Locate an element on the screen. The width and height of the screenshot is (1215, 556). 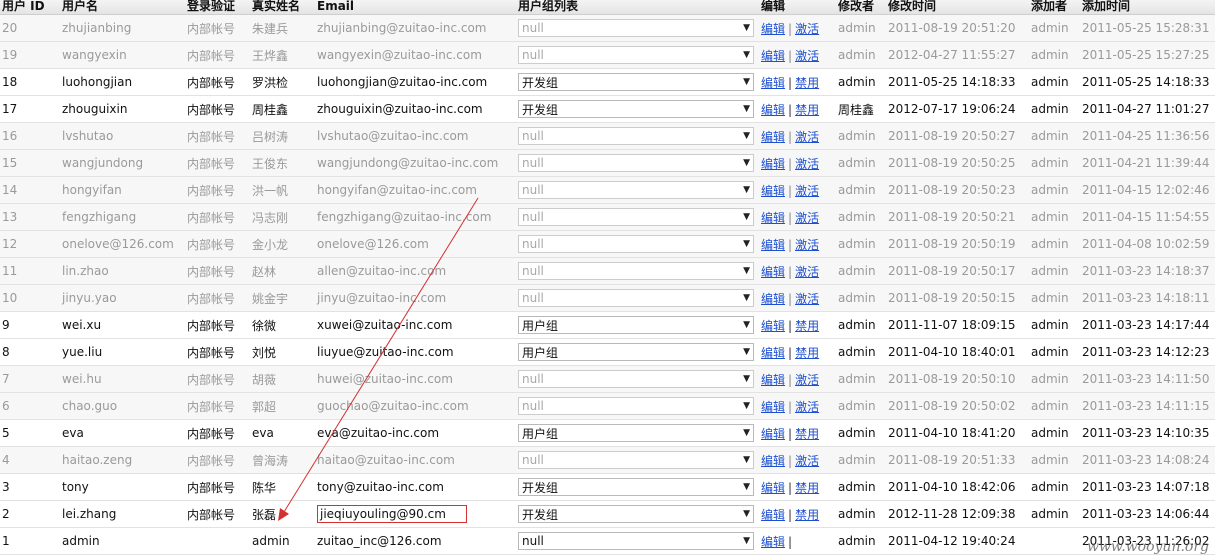
group-select-value: null is located at coordinates (533, 244).